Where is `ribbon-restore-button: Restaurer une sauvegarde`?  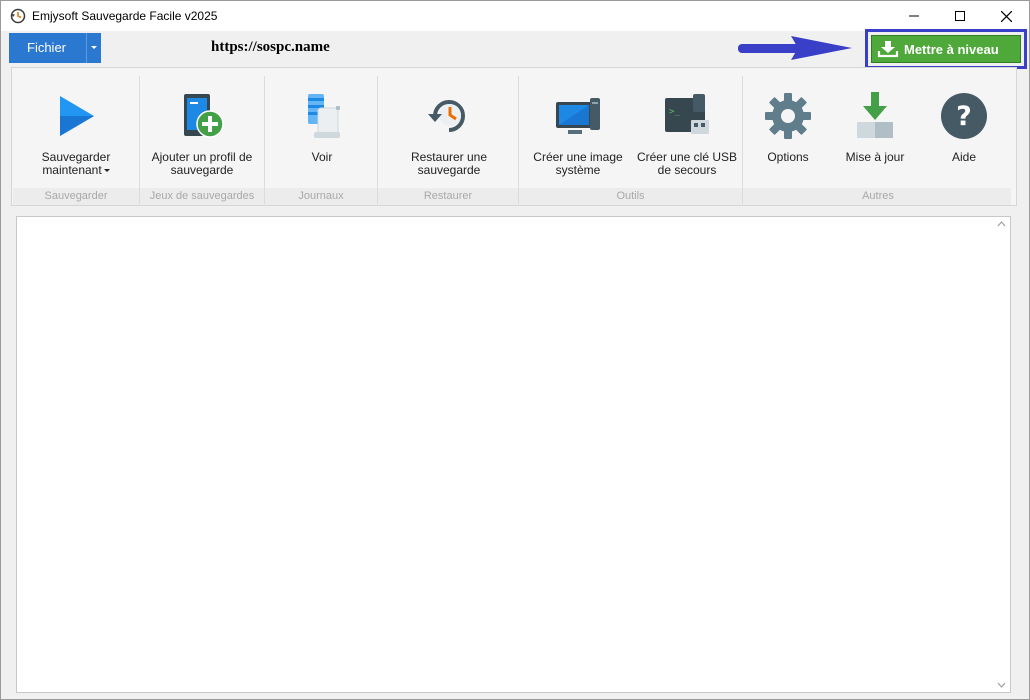 ribbon-restore-button: Restaurer une sauvegarde is located at coordinates (449, 135).